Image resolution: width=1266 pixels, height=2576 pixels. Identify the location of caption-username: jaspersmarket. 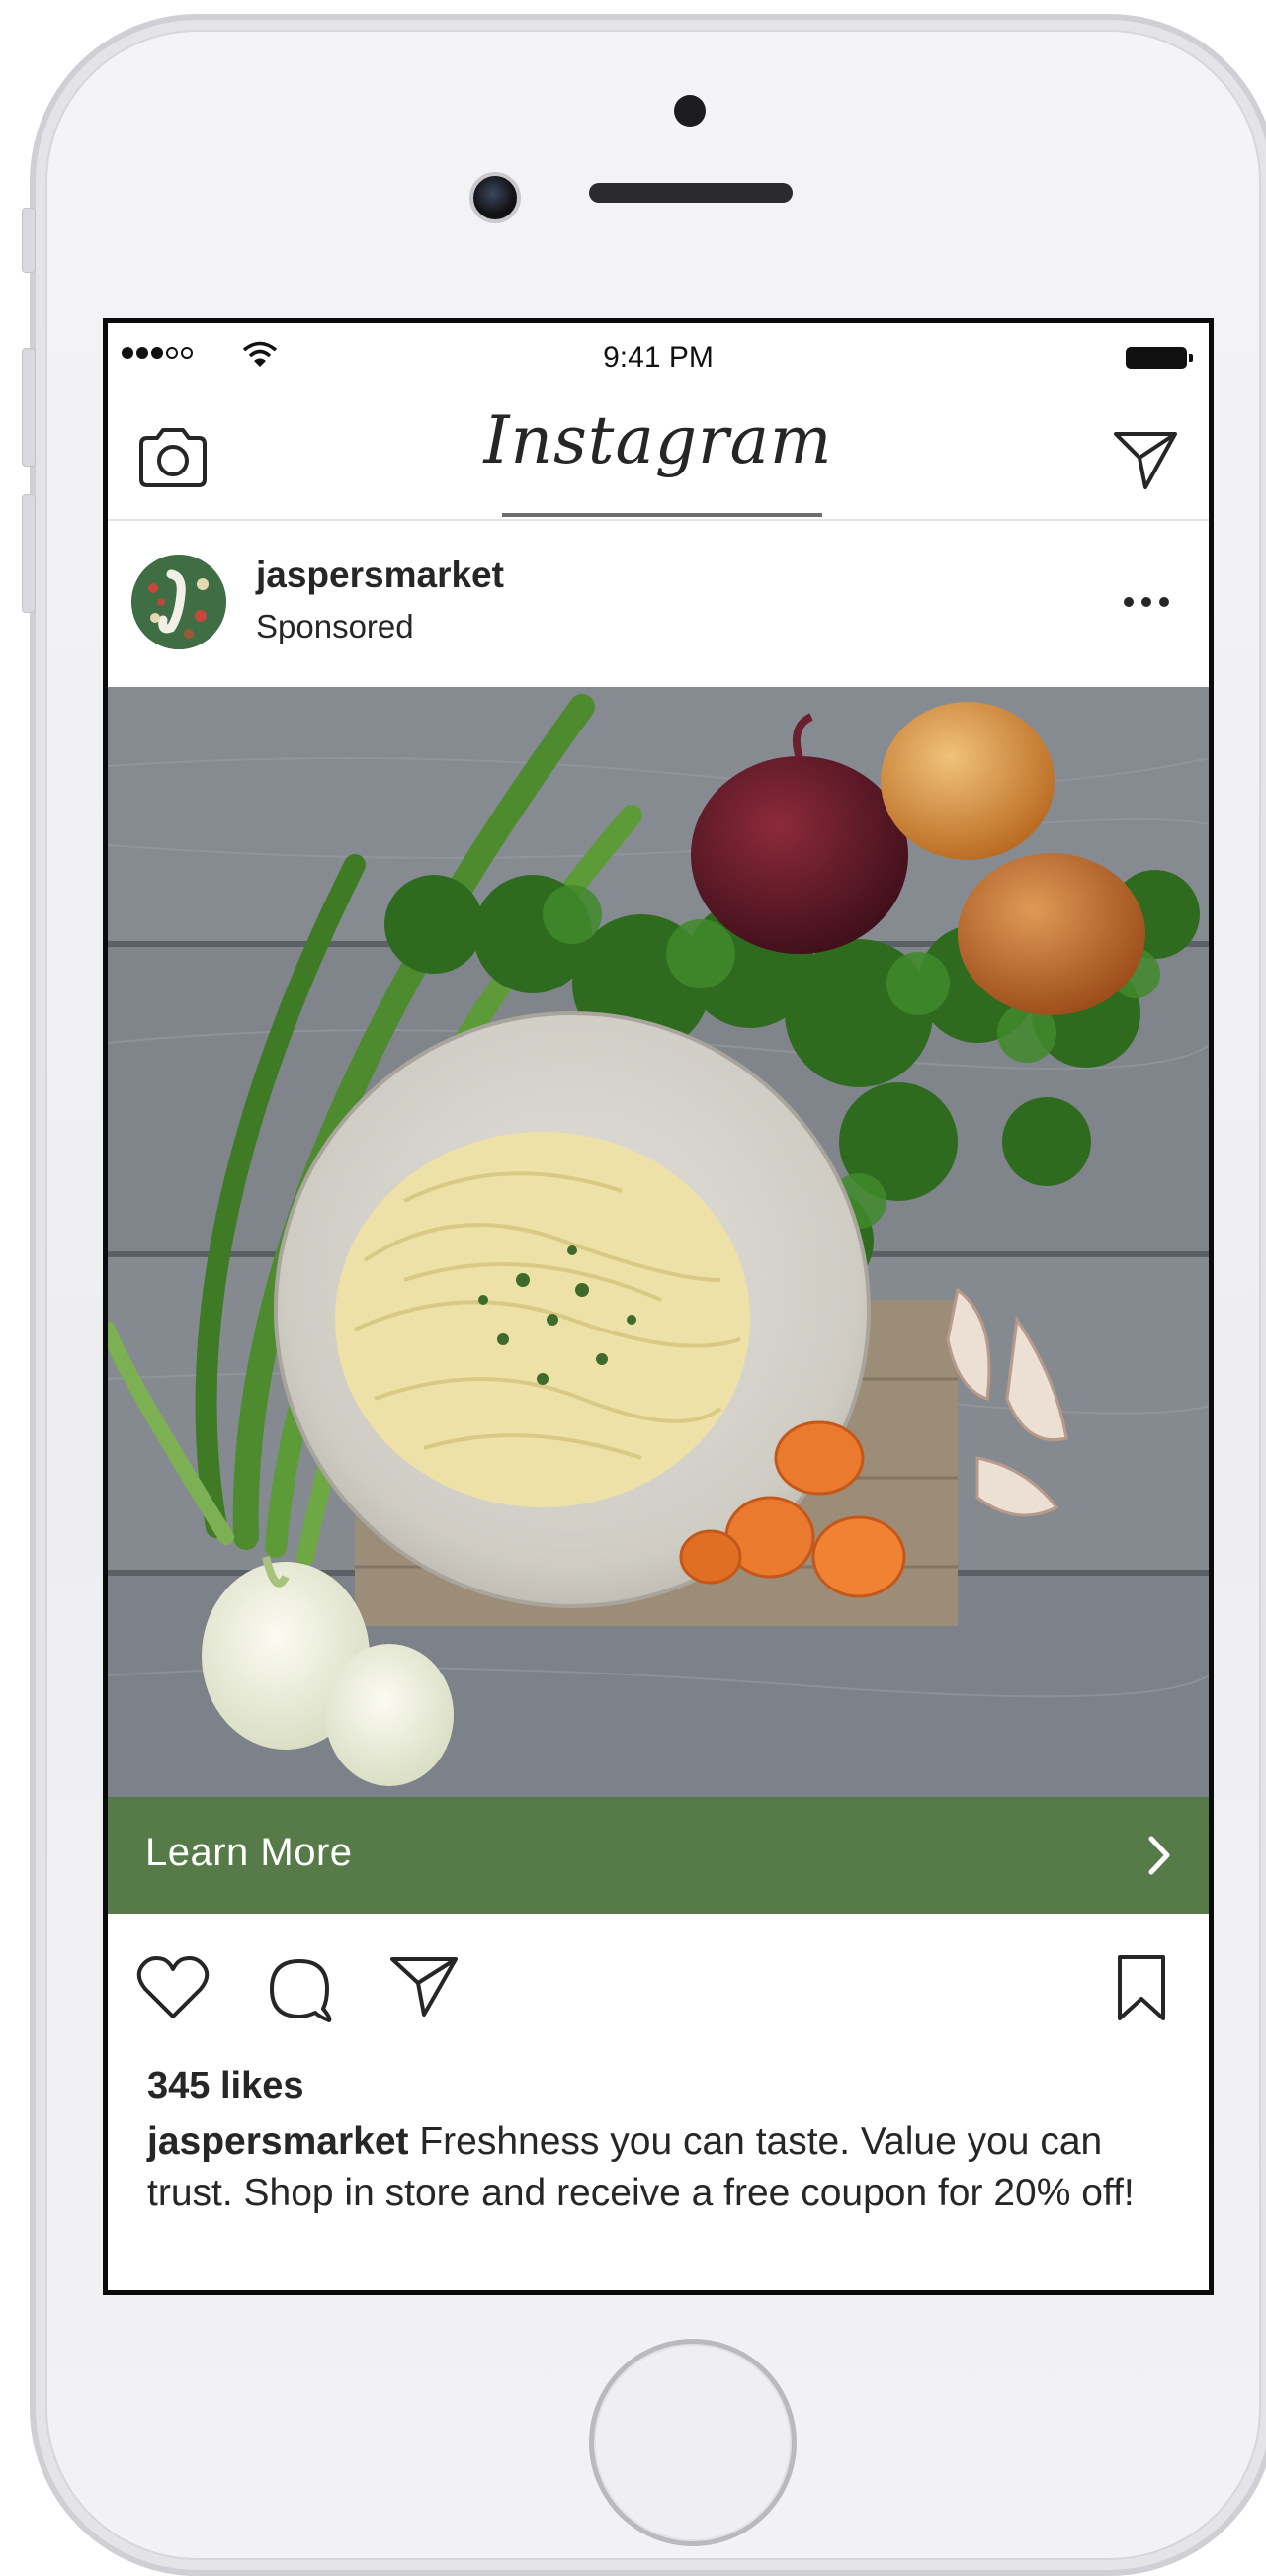
(278, 2141).